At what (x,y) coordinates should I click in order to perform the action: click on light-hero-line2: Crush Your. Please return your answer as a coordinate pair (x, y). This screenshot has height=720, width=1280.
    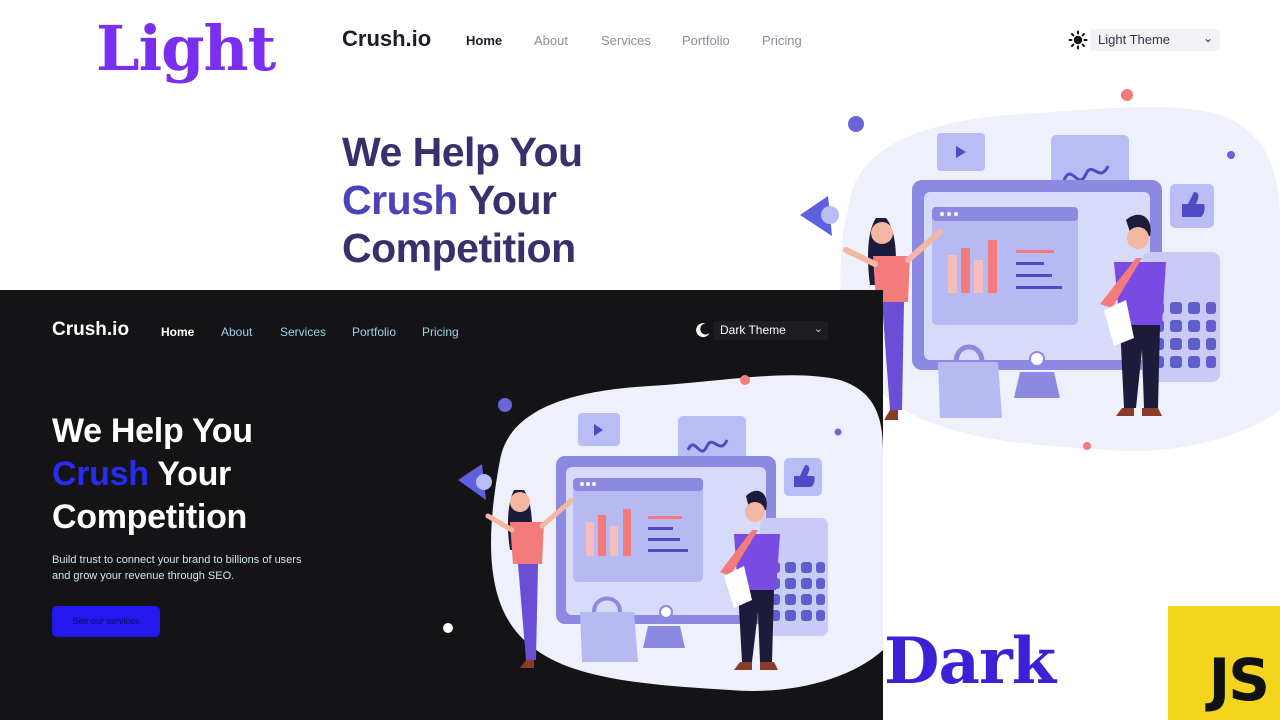
    Looking at the image, I should click on (462, 200).